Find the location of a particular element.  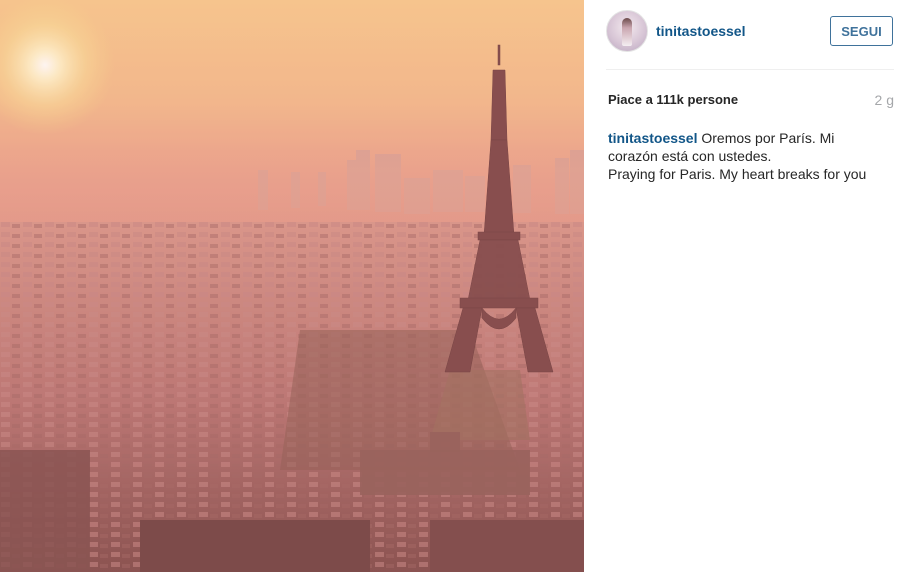

follow-button: SEGUI is located at coordinates (861, 31).